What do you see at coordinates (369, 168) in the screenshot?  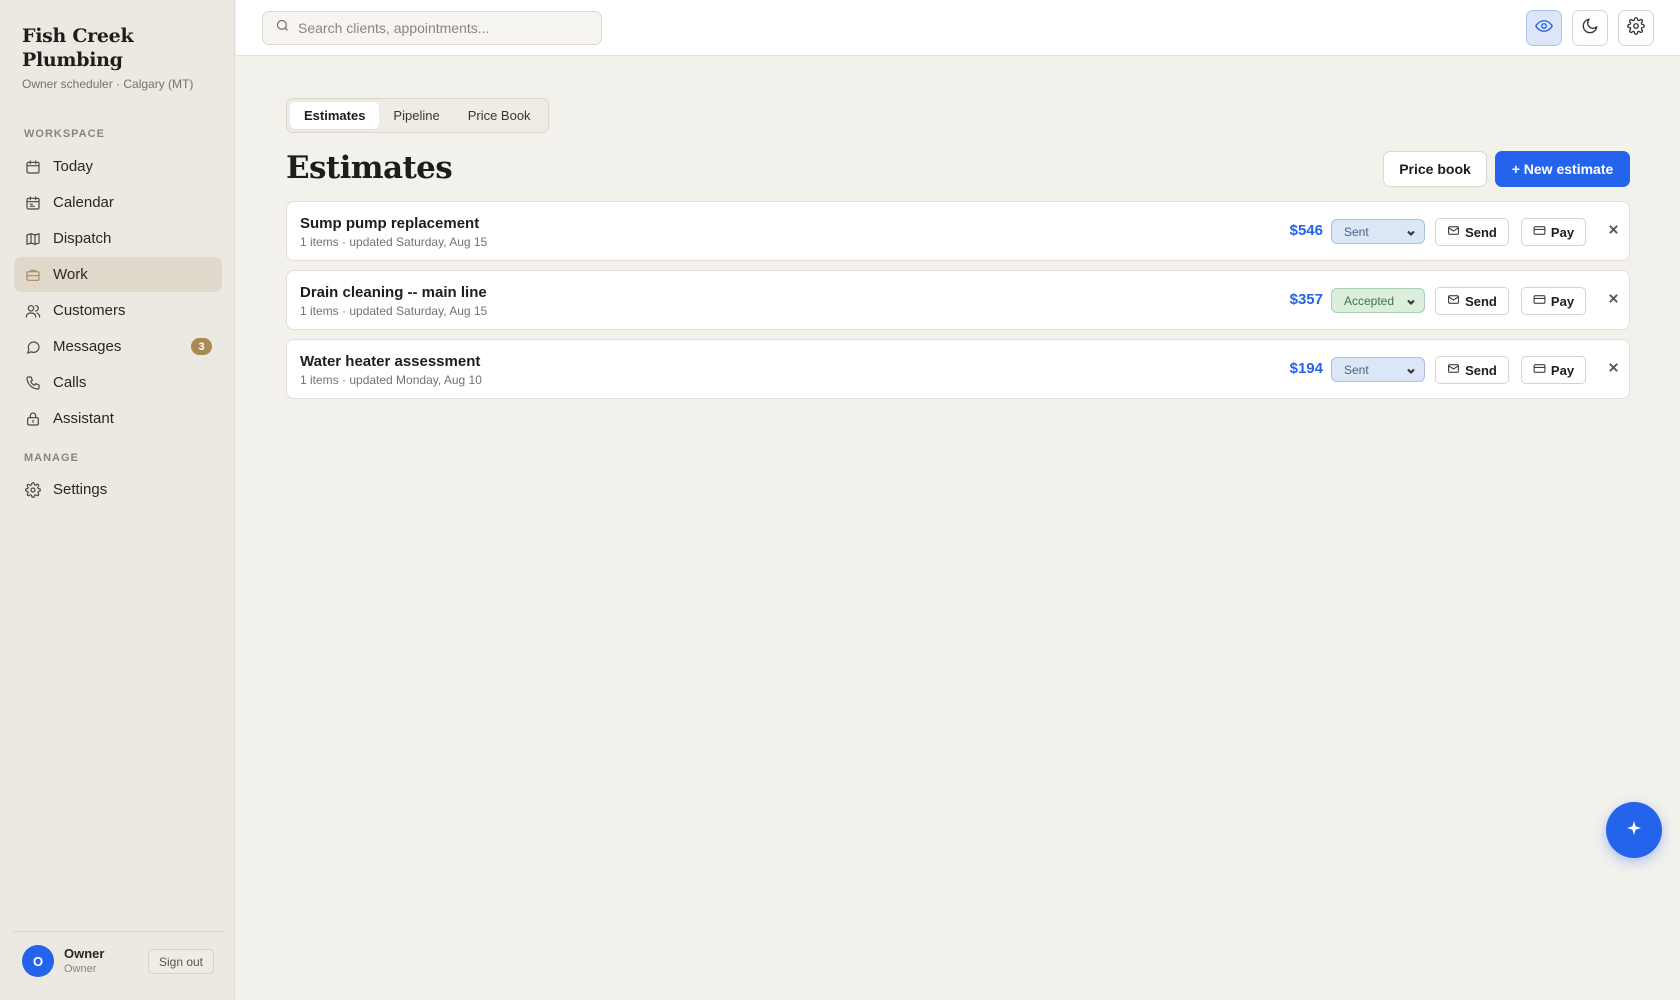 I see `page-title: Estimates` at bounding box center [369, 168].